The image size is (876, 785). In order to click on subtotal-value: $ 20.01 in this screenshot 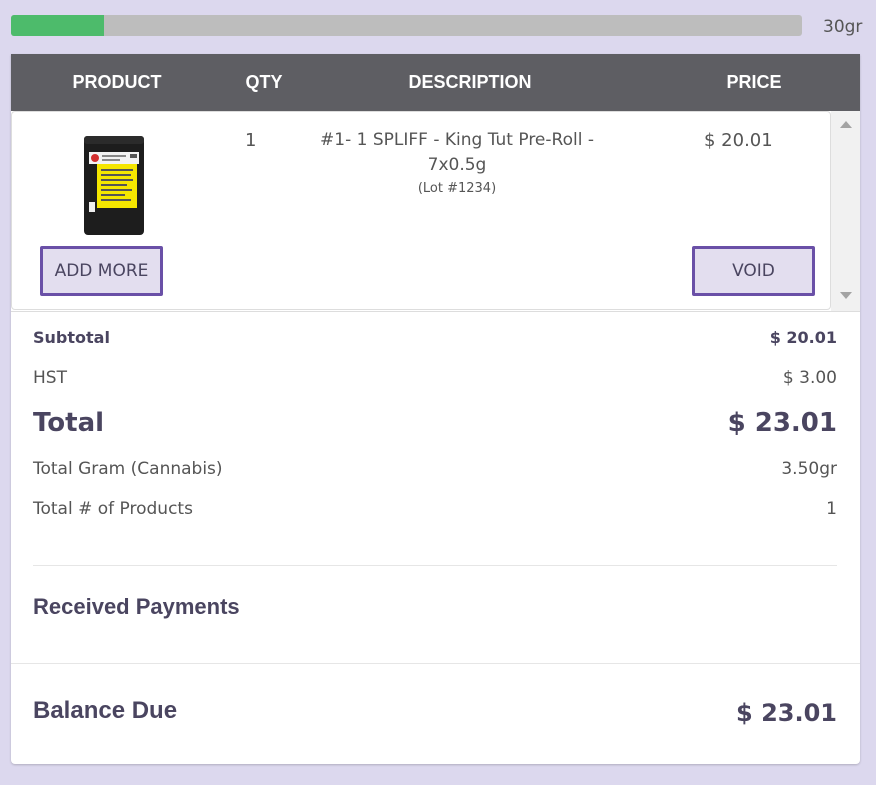, I will do `click(803, 337)`.